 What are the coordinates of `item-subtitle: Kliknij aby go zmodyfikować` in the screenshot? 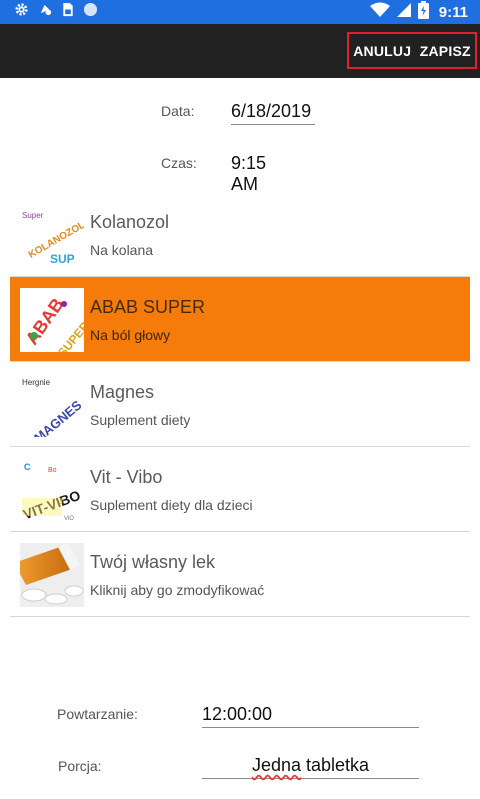 It's located at (177, 590).